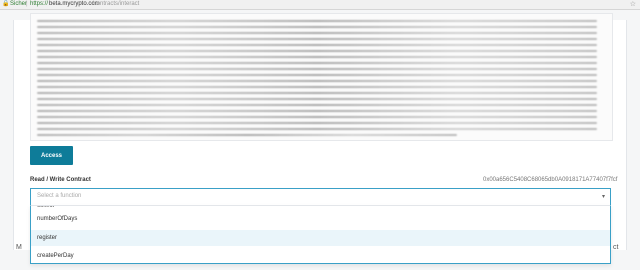  Describe the element at coordinates (320, 219) in the screenshot. I see `function-option-numberofdays: numberOfDays` at that location.